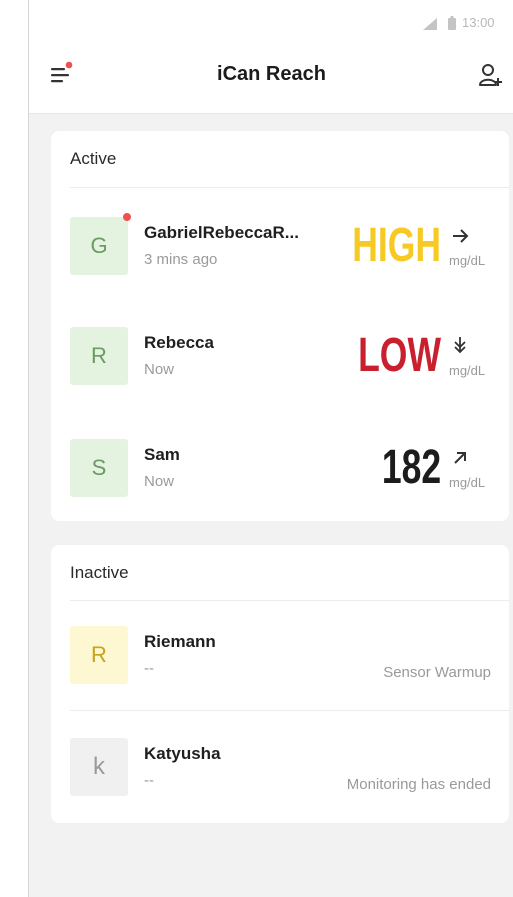  I want to click on arrow-right-icon, so click(461, 236).